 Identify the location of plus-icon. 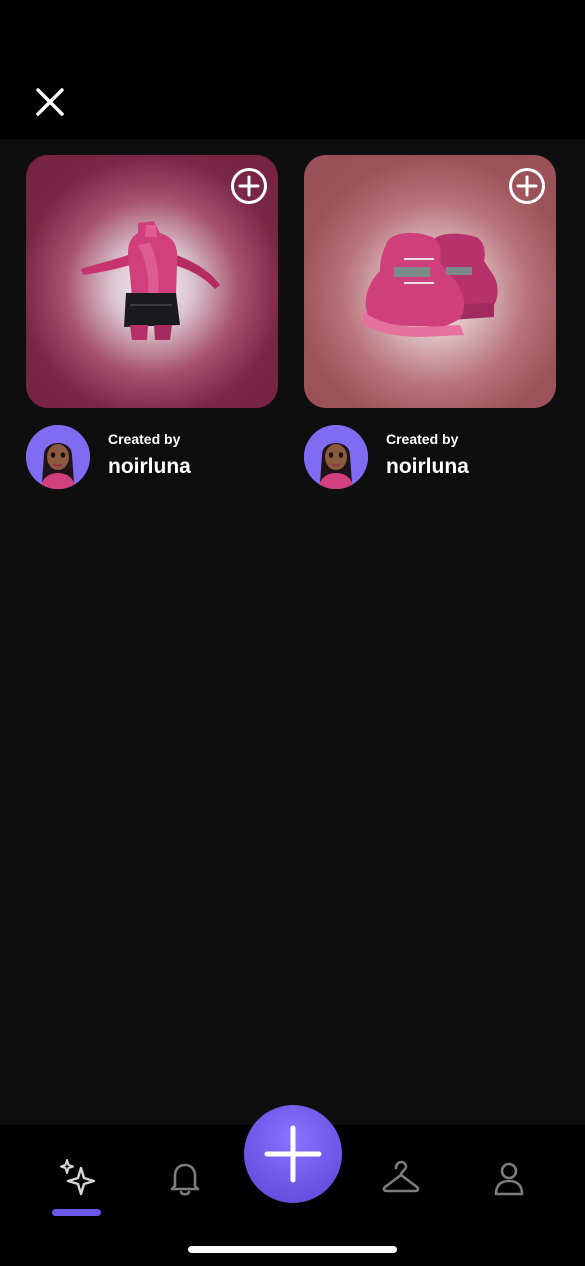
(293, 1154).